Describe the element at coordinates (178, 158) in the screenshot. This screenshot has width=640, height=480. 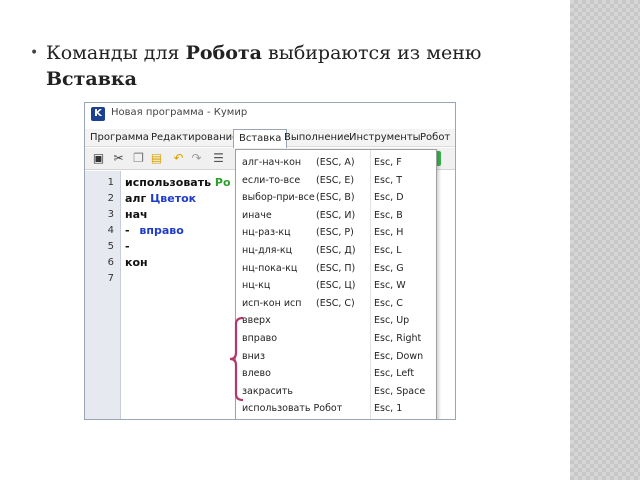
I see `undo-icon: ↶` at that location.